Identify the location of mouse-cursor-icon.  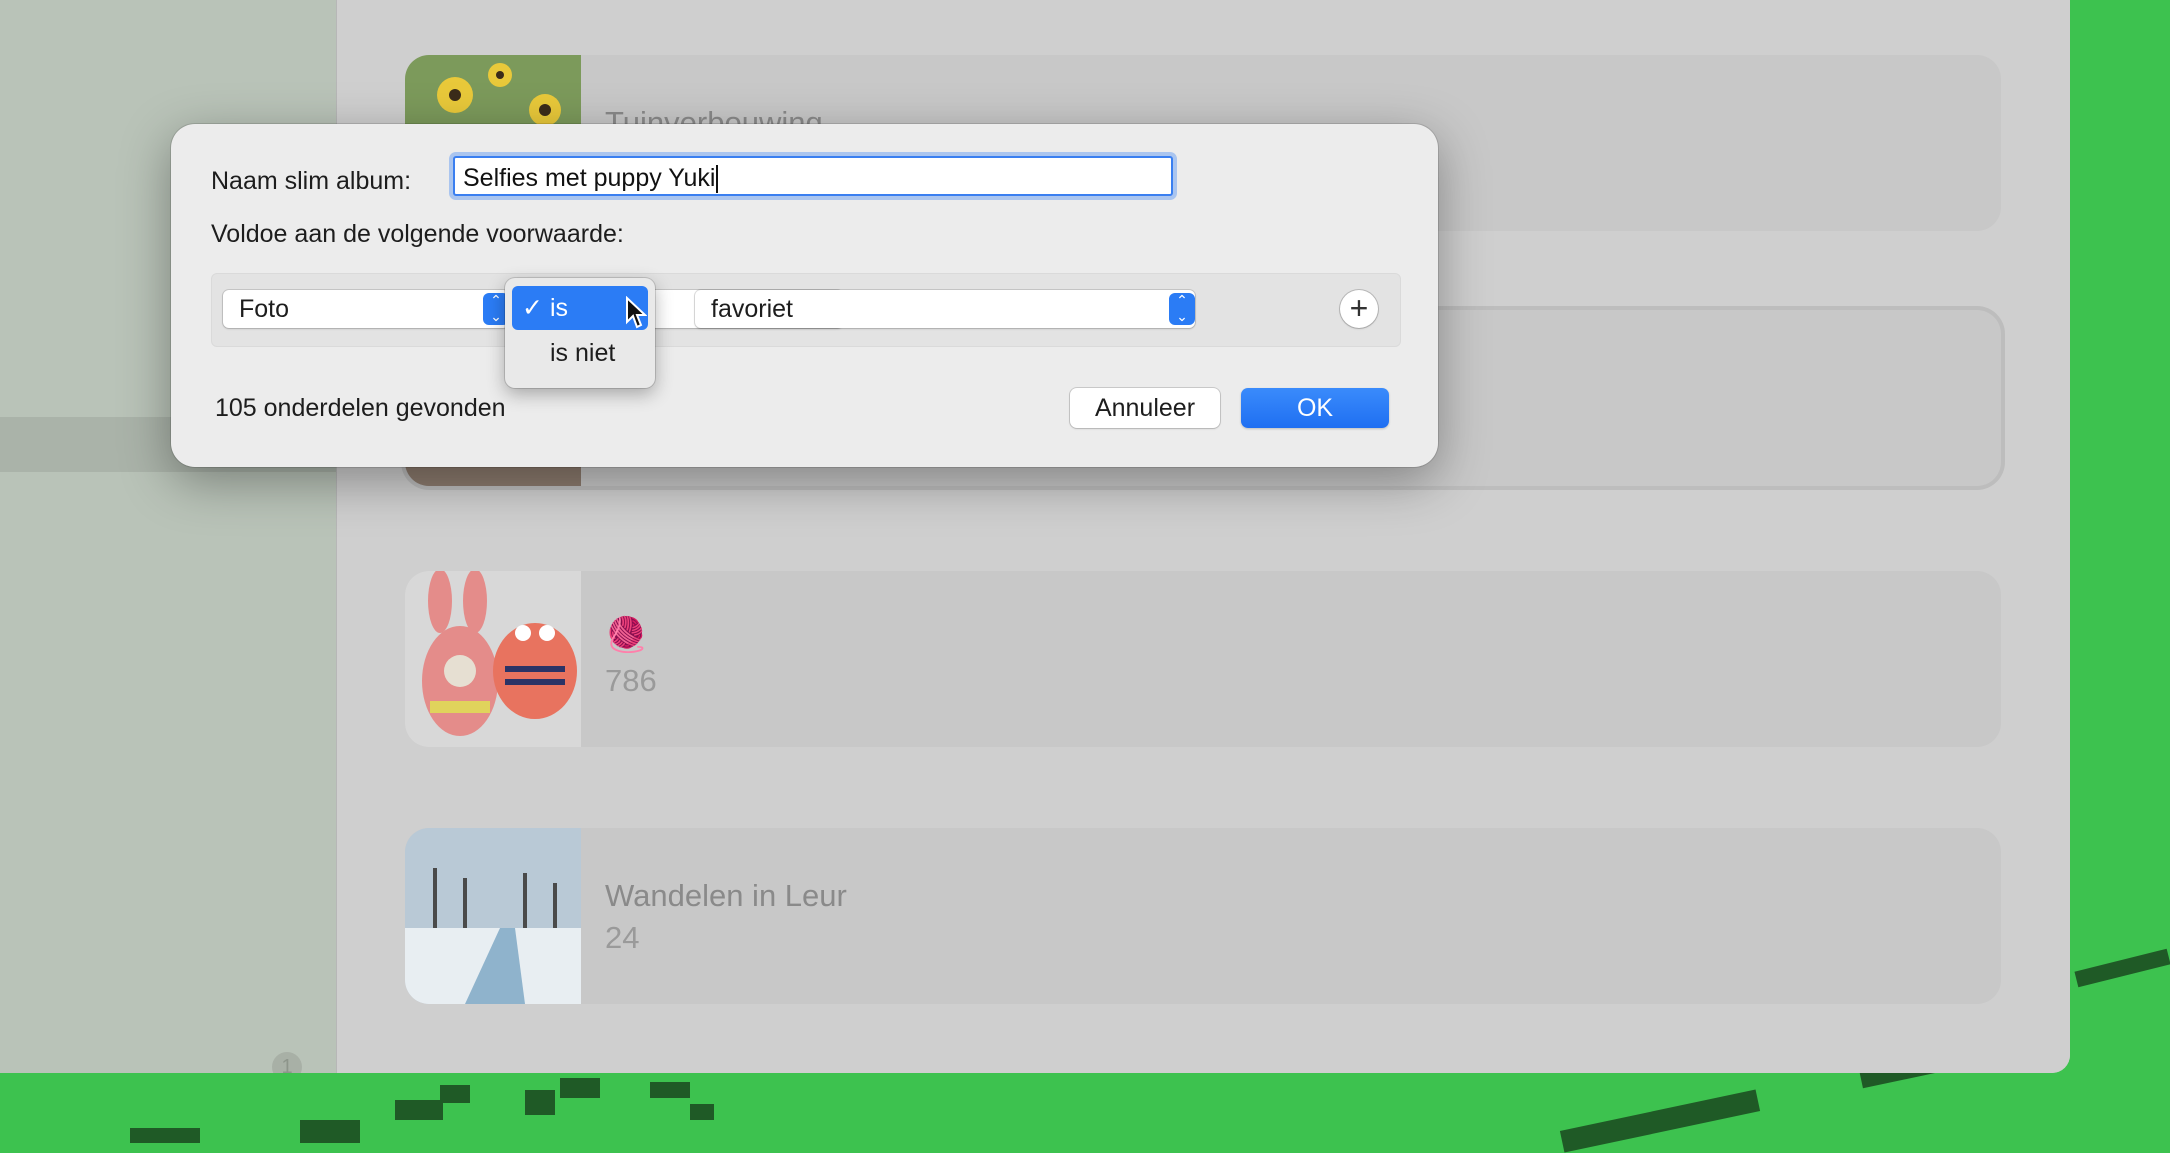
(636, 312).